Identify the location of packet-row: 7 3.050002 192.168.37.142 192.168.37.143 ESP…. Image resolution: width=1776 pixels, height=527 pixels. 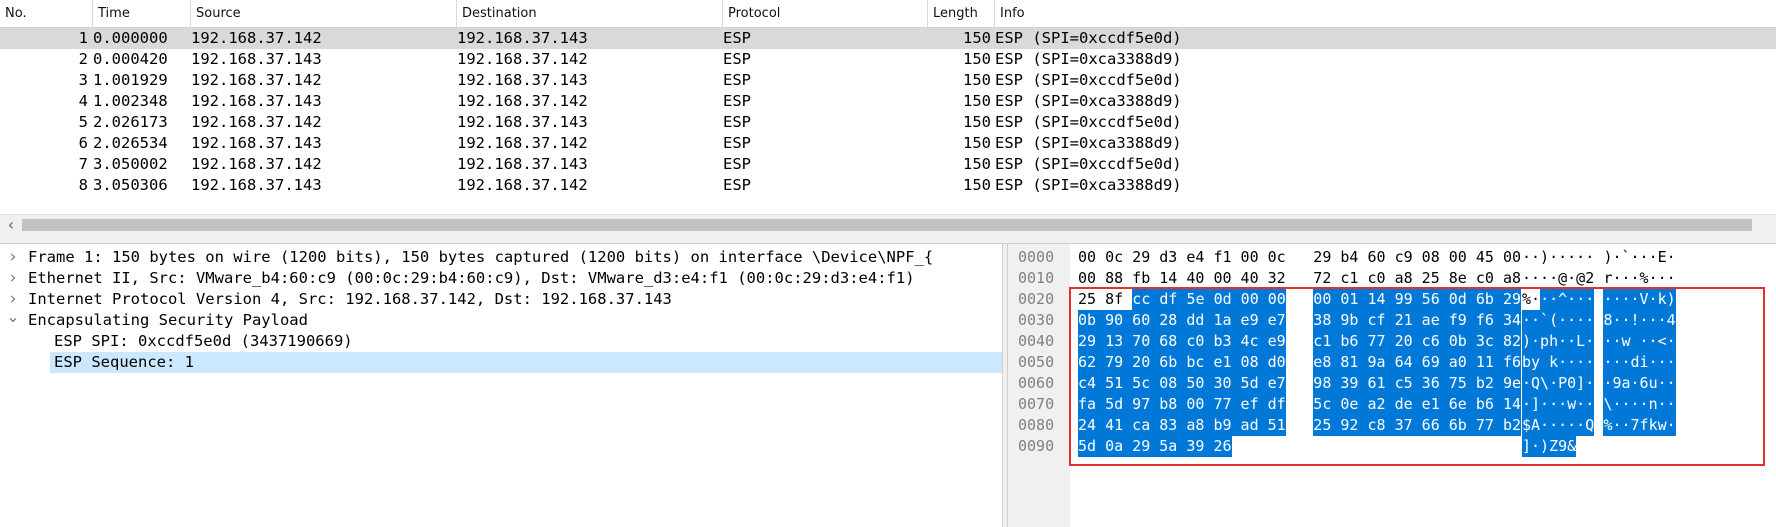
(888, 164).